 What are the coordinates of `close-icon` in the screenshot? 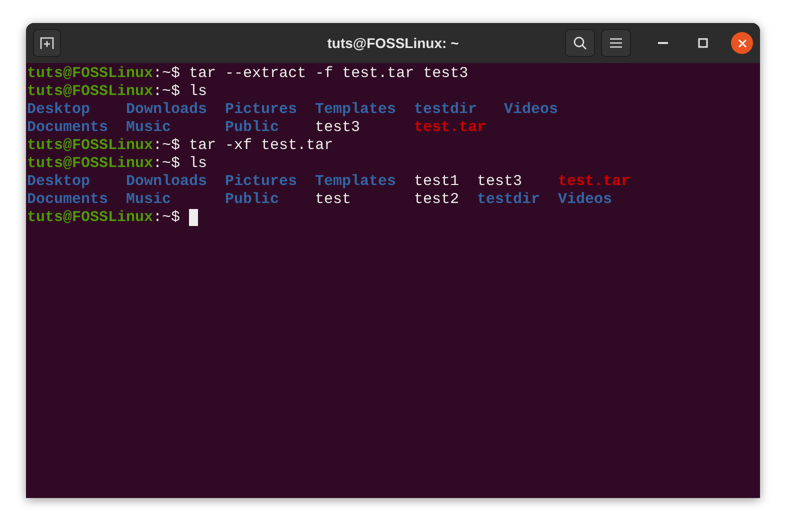 It's located at (742, 43).